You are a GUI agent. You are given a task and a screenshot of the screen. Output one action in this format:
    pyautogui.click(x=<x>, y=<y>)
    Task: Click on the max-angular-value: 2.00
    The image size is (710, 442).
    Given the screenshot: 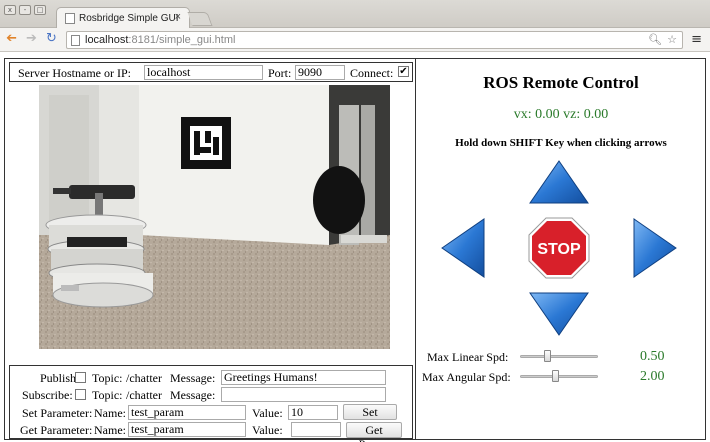 What is the action you would take?
    pyautogui.click(x=652, y=376)
    